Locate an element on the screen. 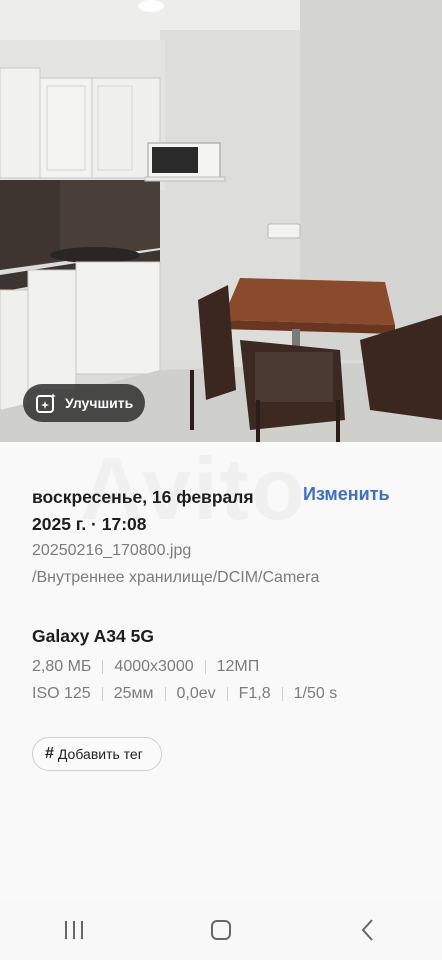 Image resolution: width=442 pixels, height=960 pixels. enhance-label: Улучшить is located at coordinates (99, 403).